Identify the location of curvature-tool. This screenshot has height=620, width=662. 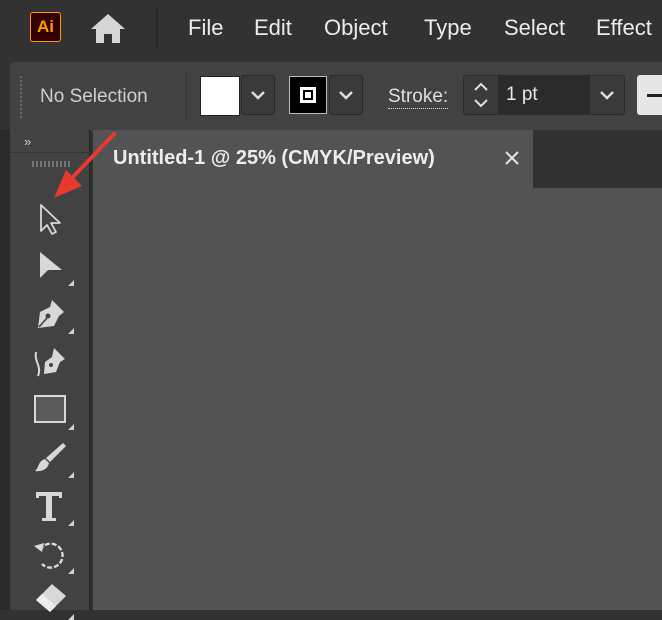
(50, 362).